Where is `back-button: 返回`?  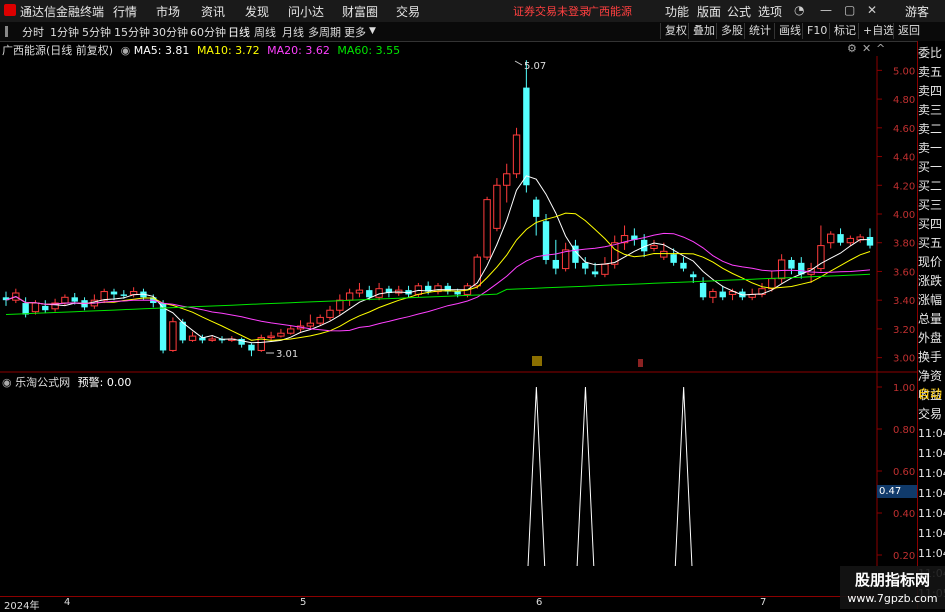
back-button: 返回 is located at coordinates (908, 31).